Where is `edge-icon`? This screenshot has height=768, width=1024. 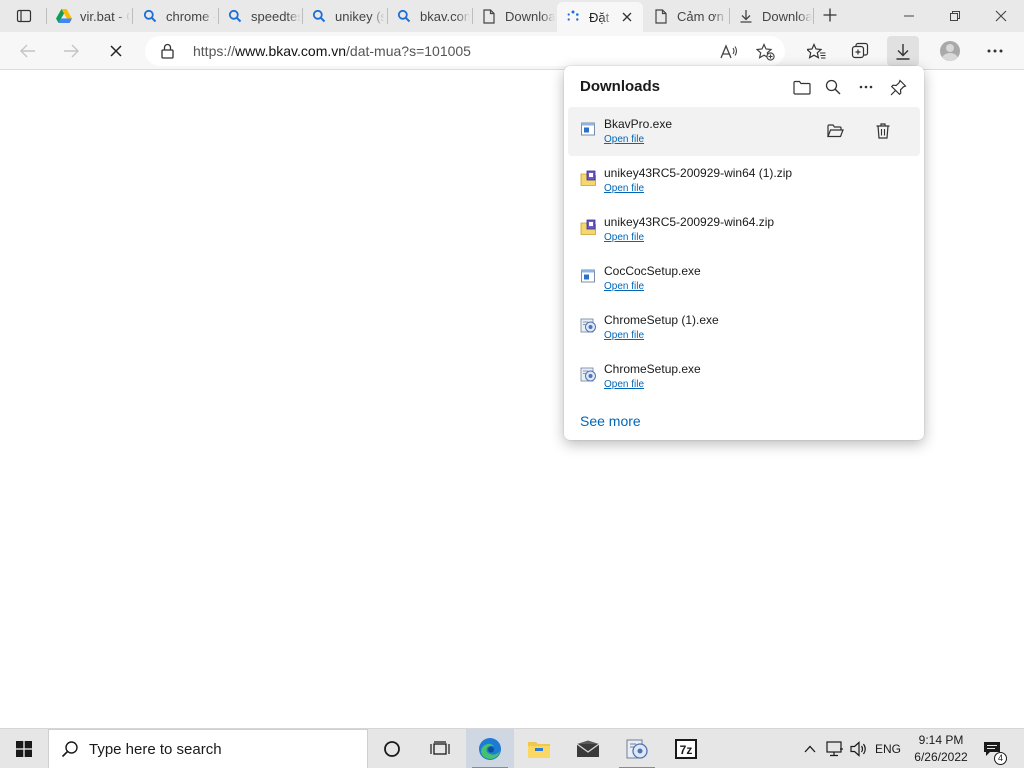
edge-icon is located at coordinates (490, 749).